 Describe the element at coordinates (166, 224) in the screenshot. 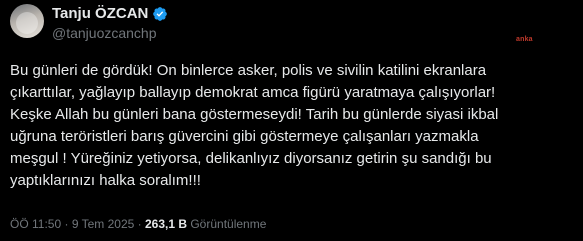

I see `view-count: 263,1 B` at that location.